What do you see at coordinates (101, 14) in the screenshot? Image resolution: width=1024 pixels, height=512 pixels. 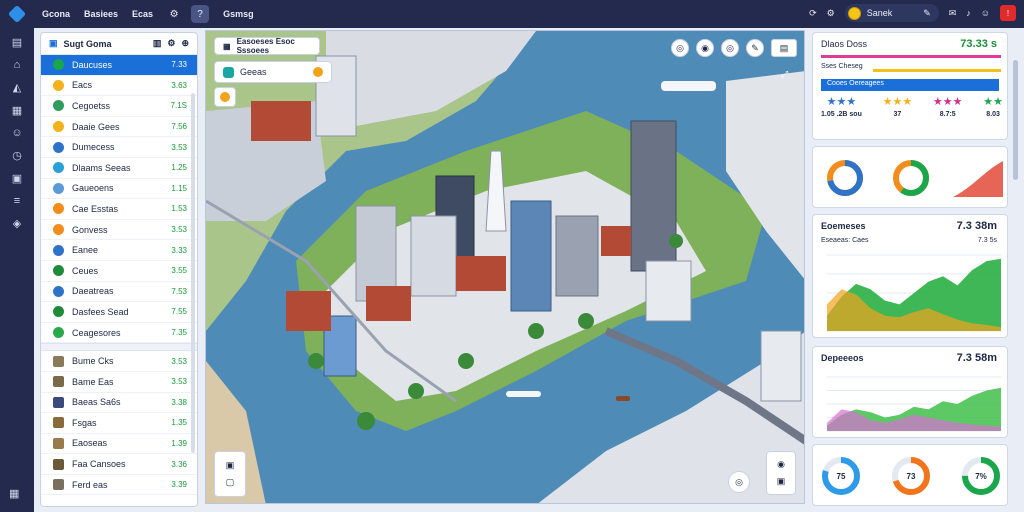 I see `menu-item-2: Basiees` at bounding box center [101, 14].